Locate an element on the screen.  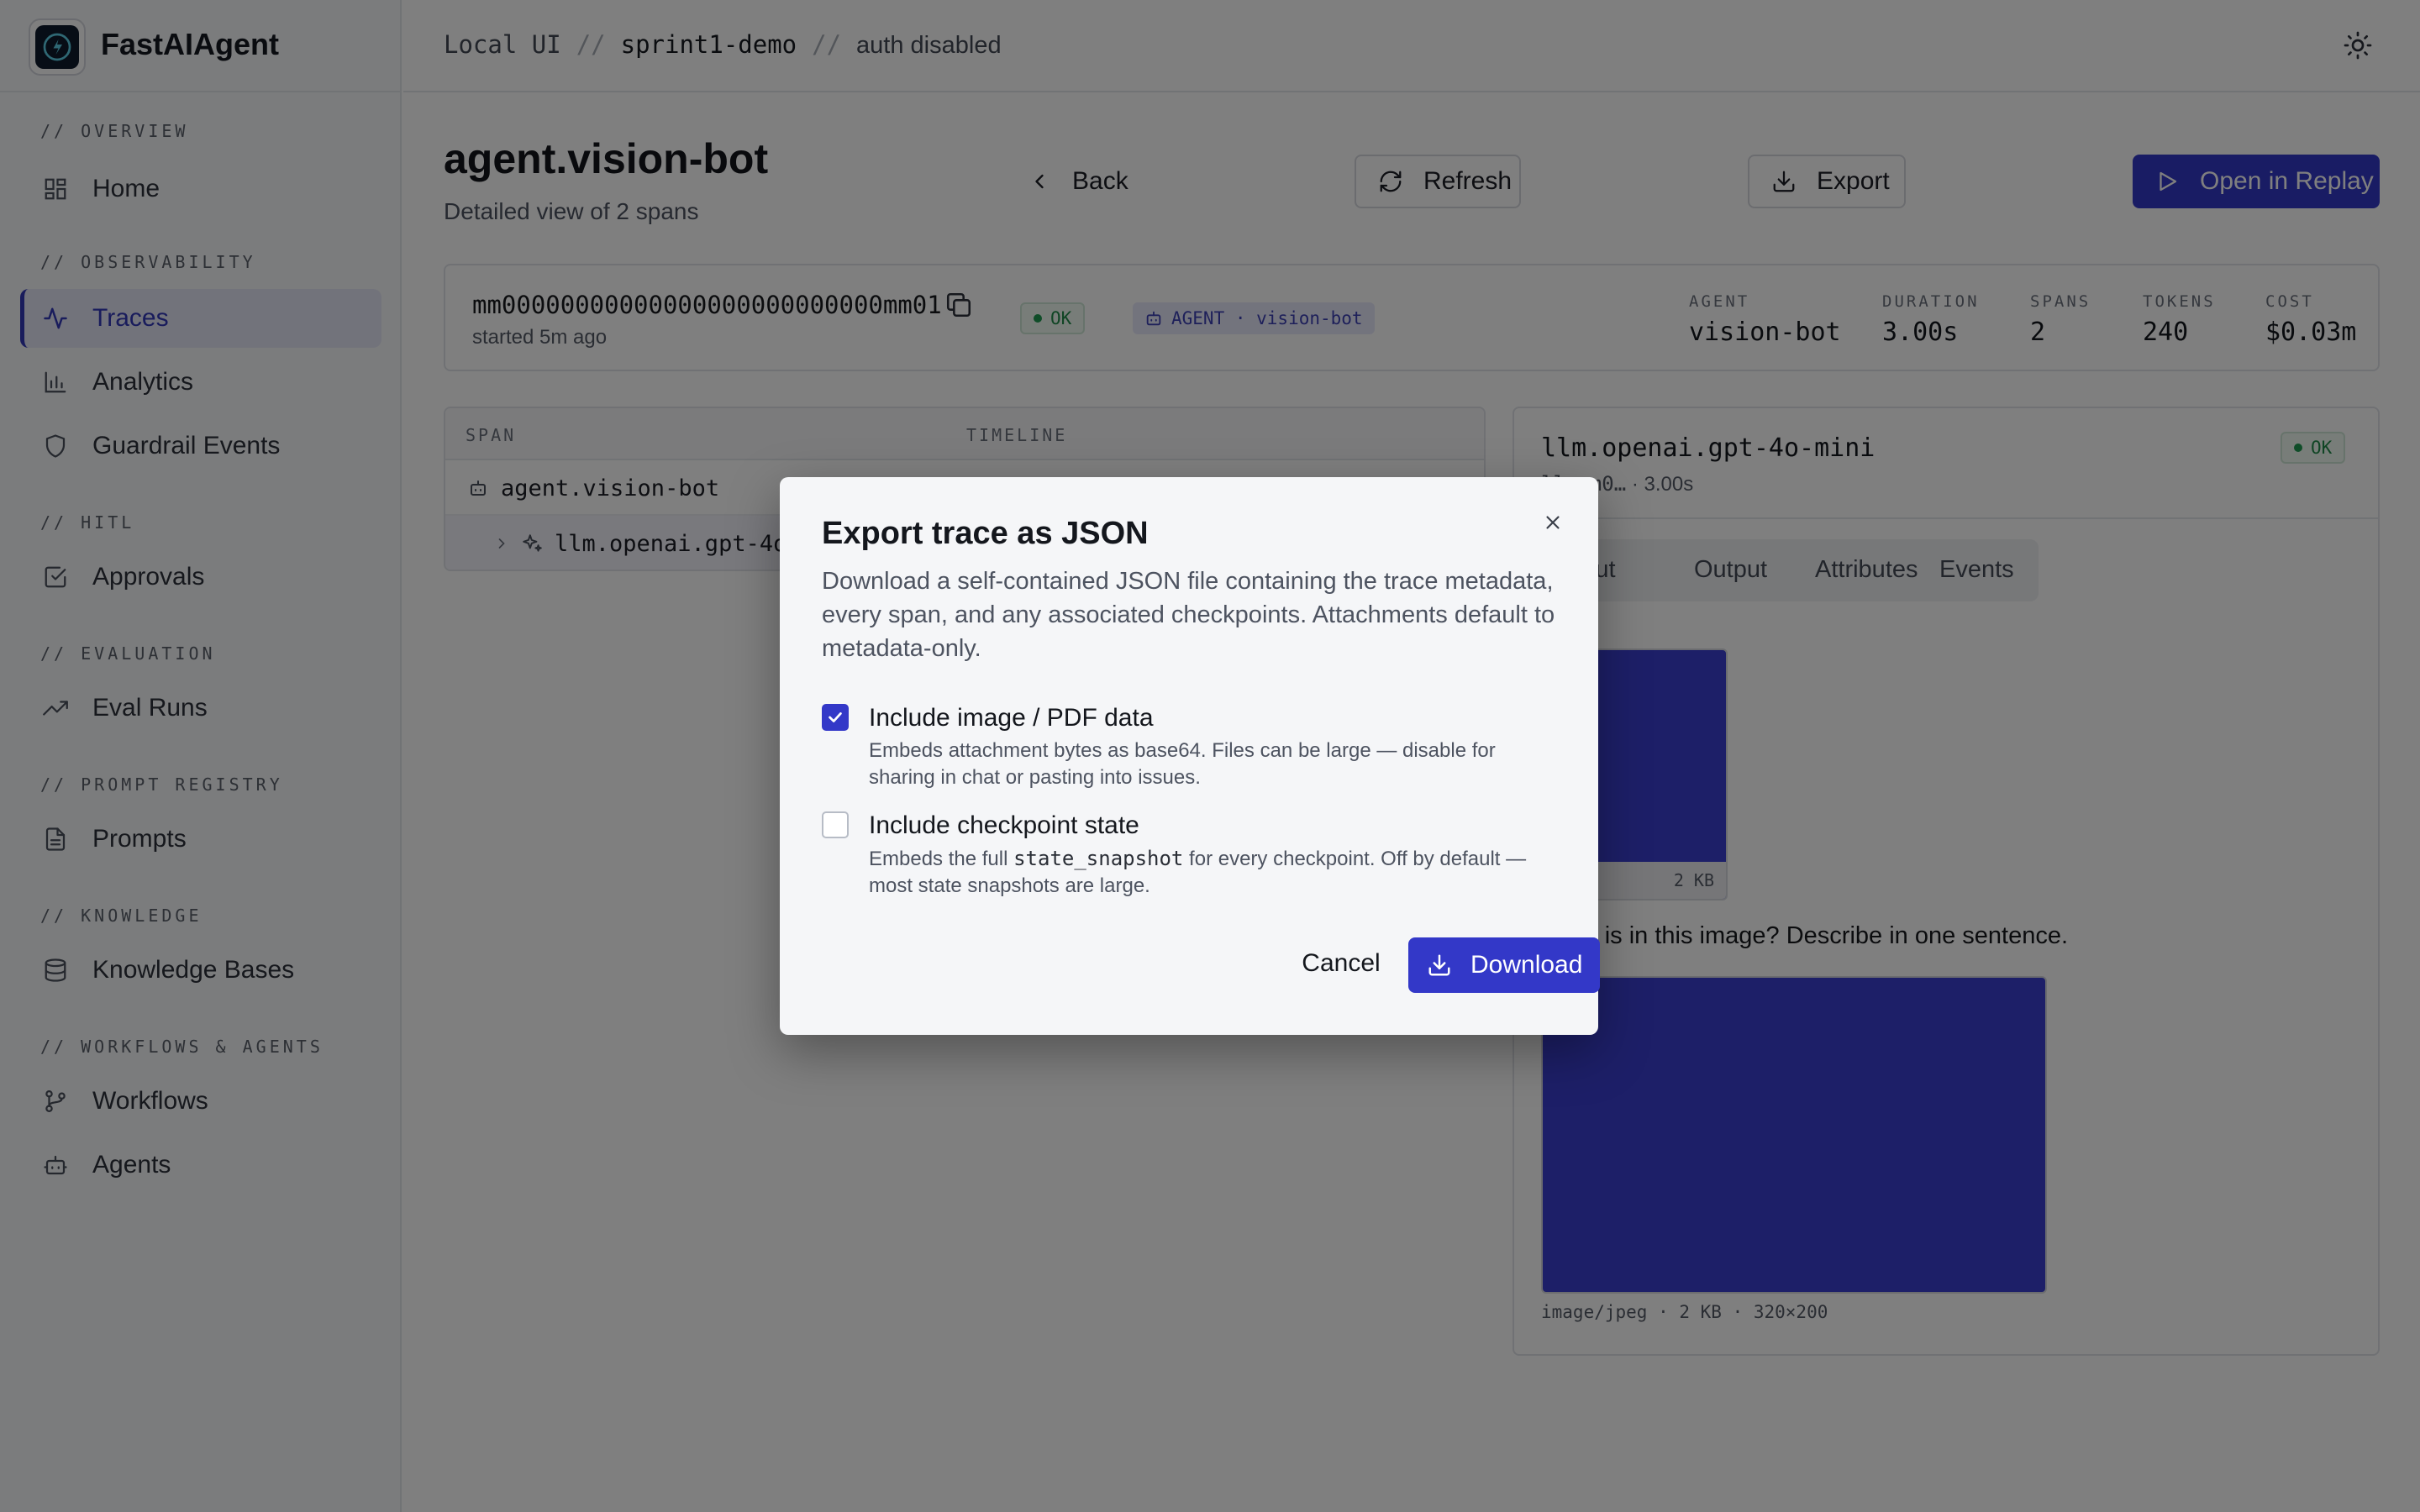
download-icon is located at coordinates (1439, 965).